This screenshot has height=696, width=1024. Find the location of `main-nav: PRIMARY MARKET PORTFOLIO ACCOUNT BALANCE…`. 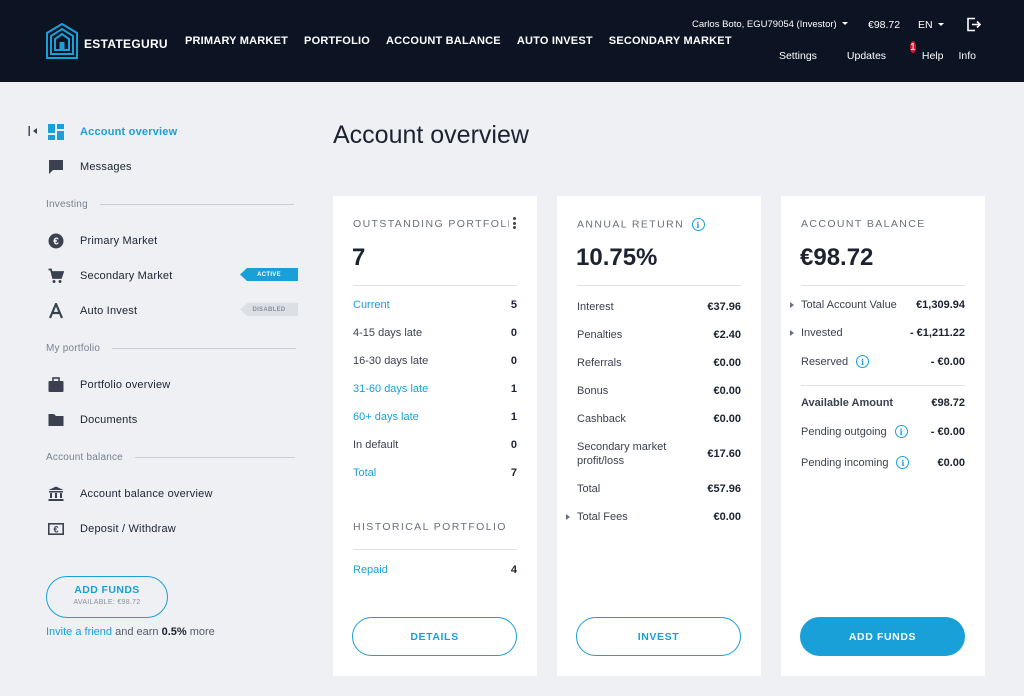

main-nav: PRIMARY MARKET PORTFOLIO ACCOUNT BALANCE… is located at coordinates (466, 41).